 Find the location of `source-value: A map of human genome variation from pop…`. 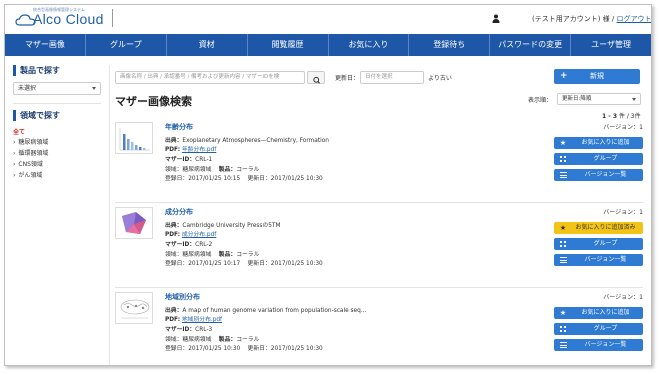

source-value: A map of human genome variation from pop… is located at coordinates (274, 311).